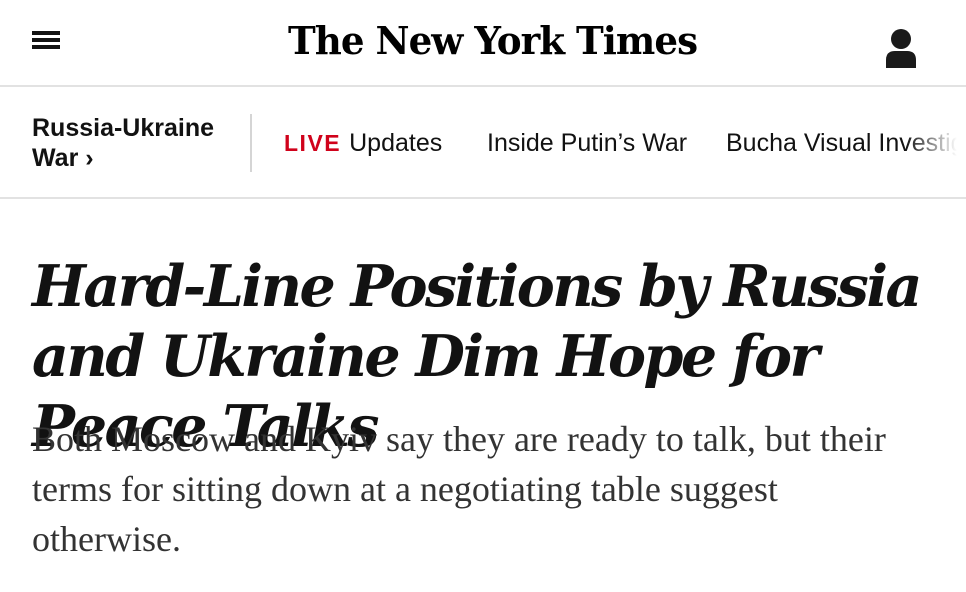 The height and width of the screenshot is (592, 966). Describe the element at coordinates (137, 143) in the screenshot. I see `section-link-russia-ukraine-war: Russia-Ukraine War ›` at that location.